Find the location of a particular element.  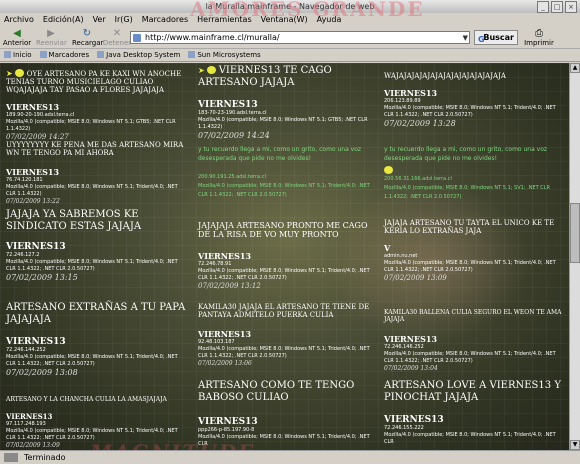

post-ip: 206.123.89.89 is located at coordinates (402, 101).